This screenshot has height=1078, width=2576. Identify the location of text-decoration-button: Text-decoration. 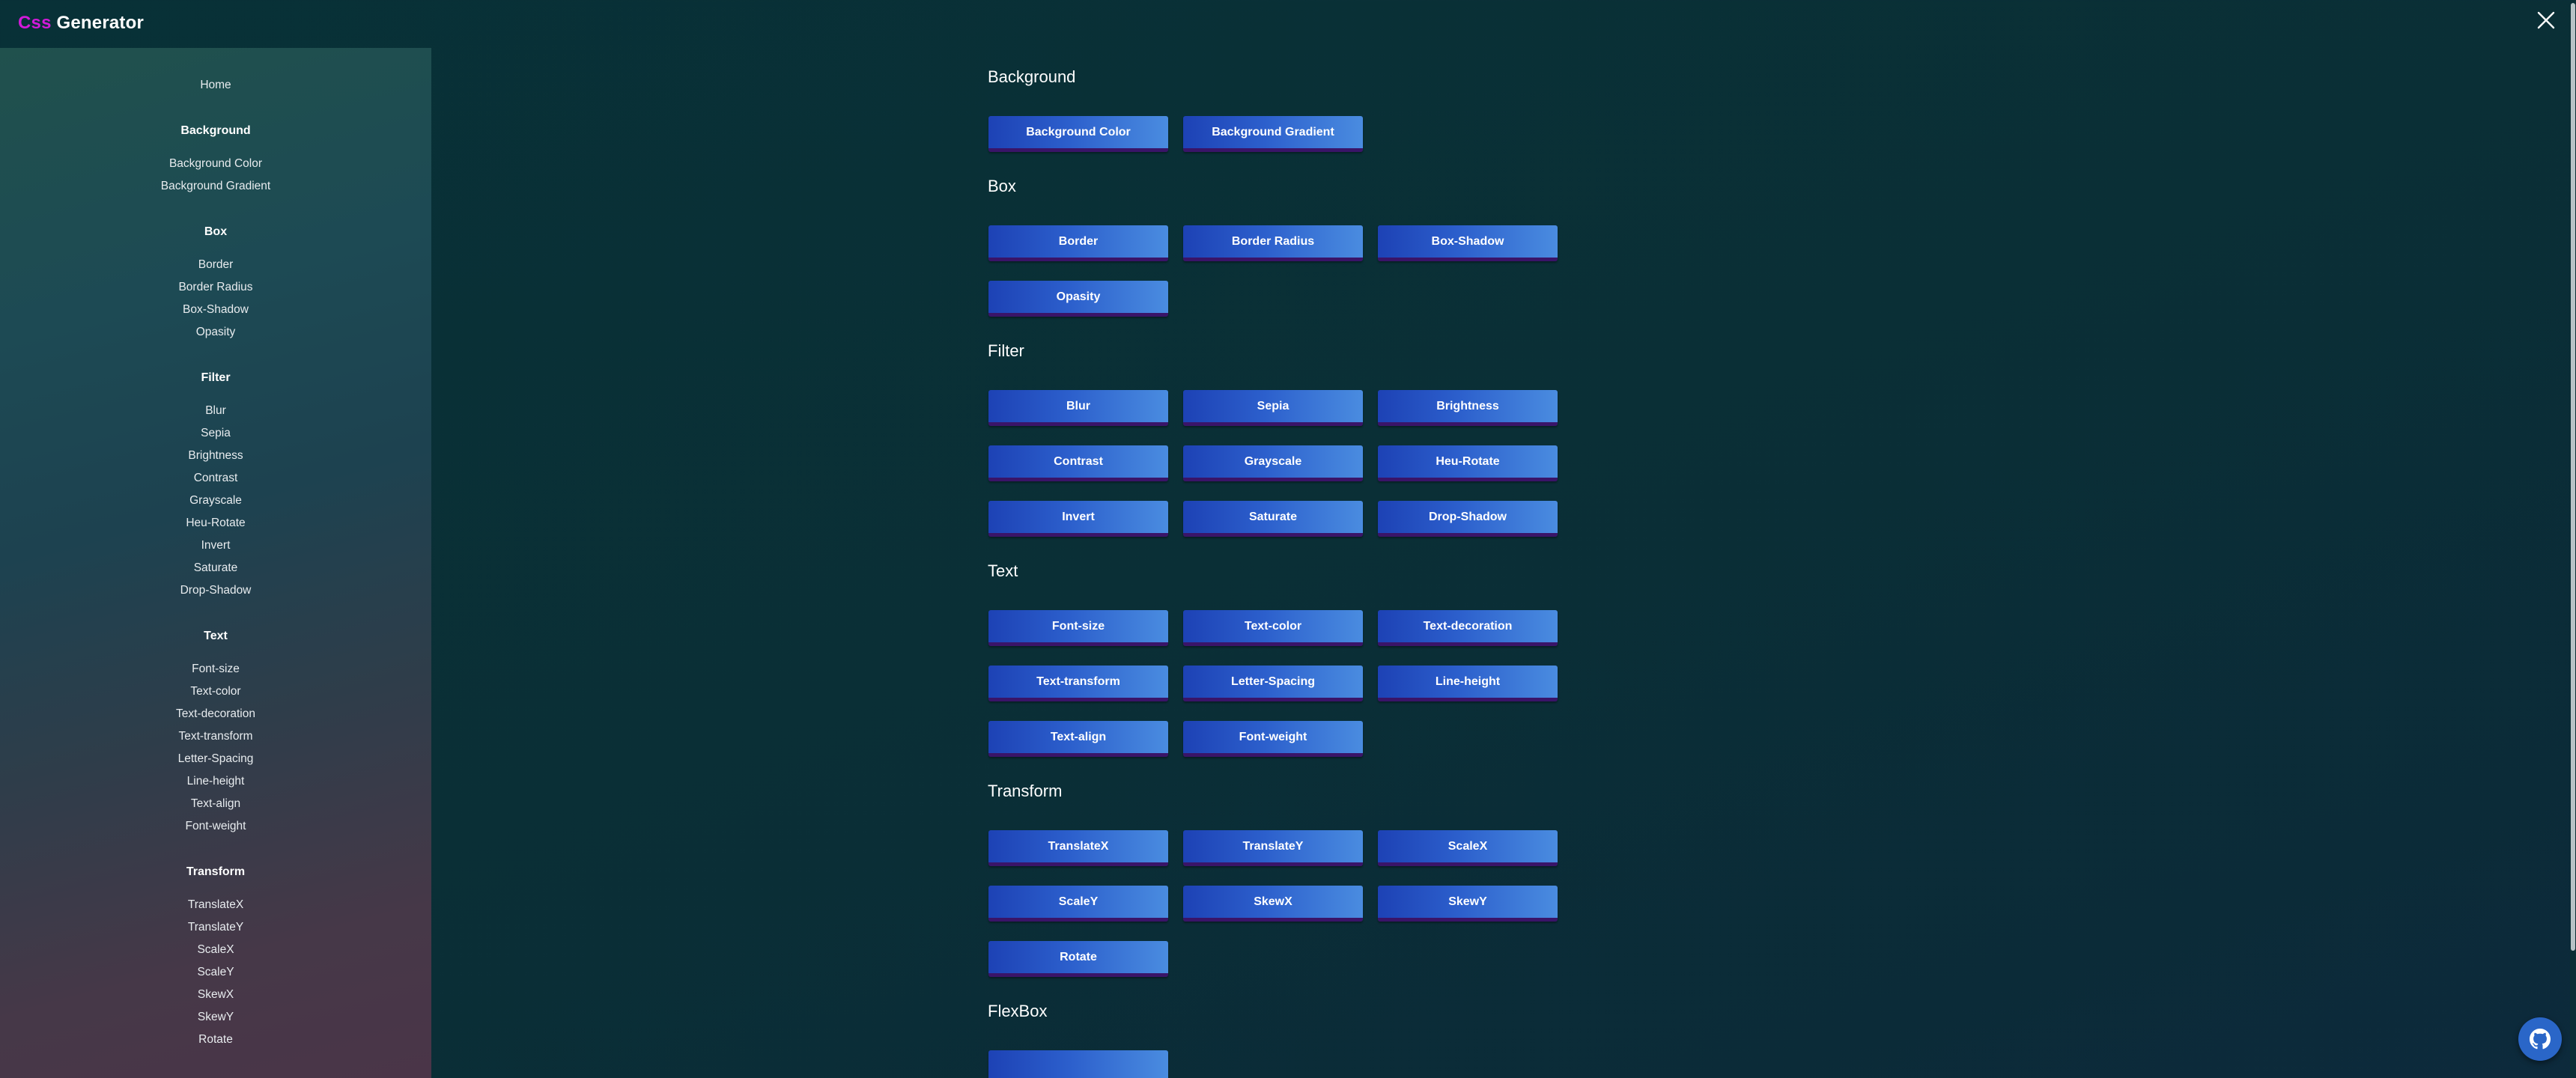
(1468, 628).